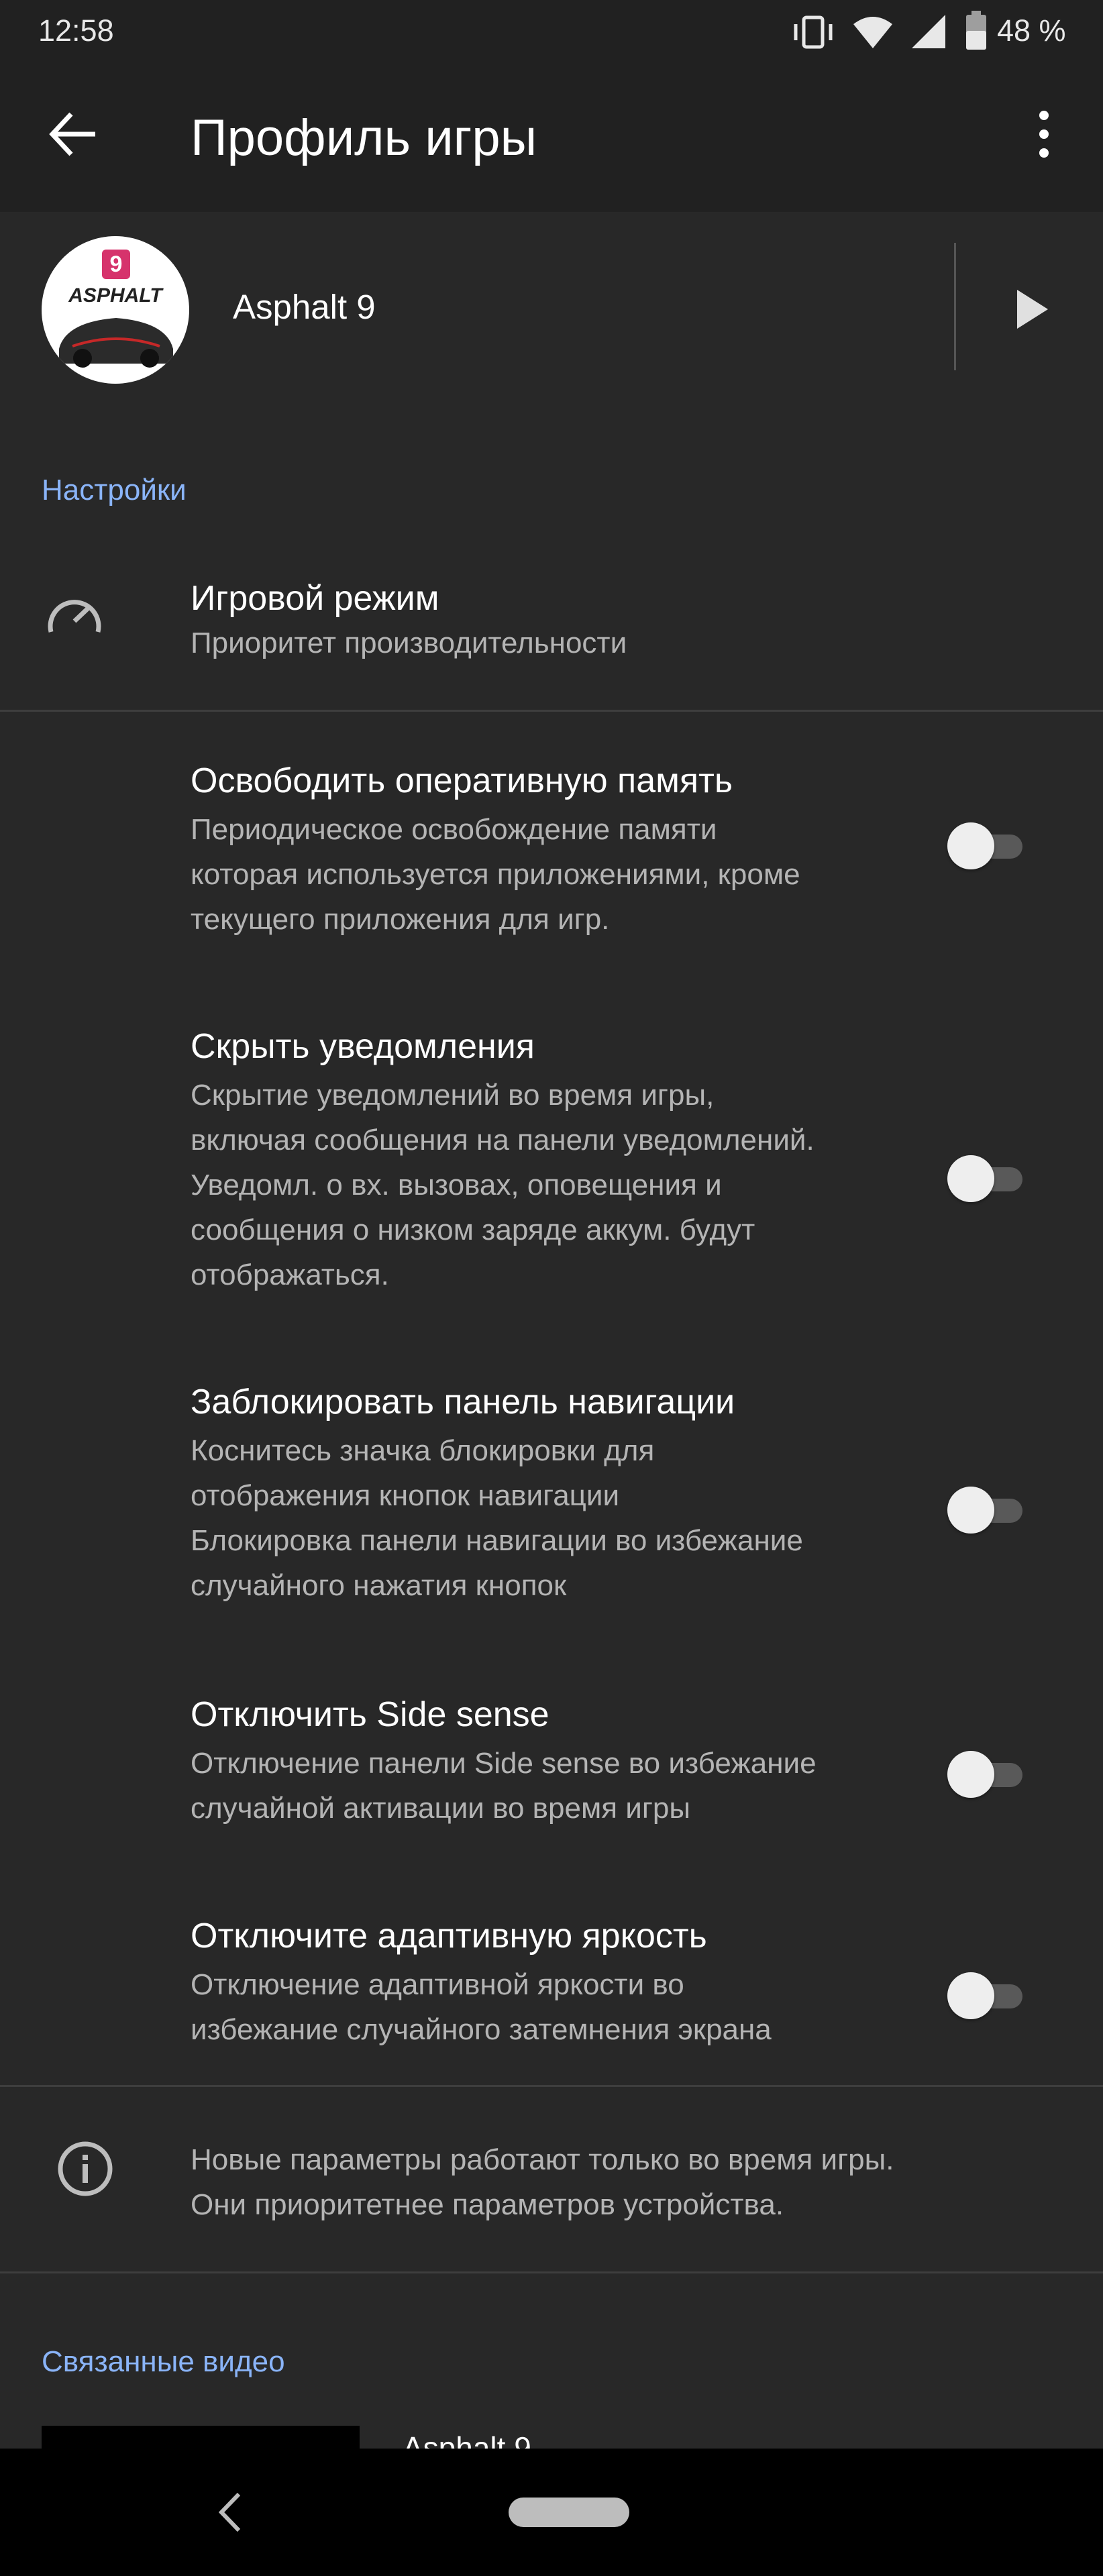 The height and width of the screenshot is (2576, 1103). Describe the element at coordinates (400, 919) in the screenshot. I see `option-line: текущего приложения для игр.` at that location.